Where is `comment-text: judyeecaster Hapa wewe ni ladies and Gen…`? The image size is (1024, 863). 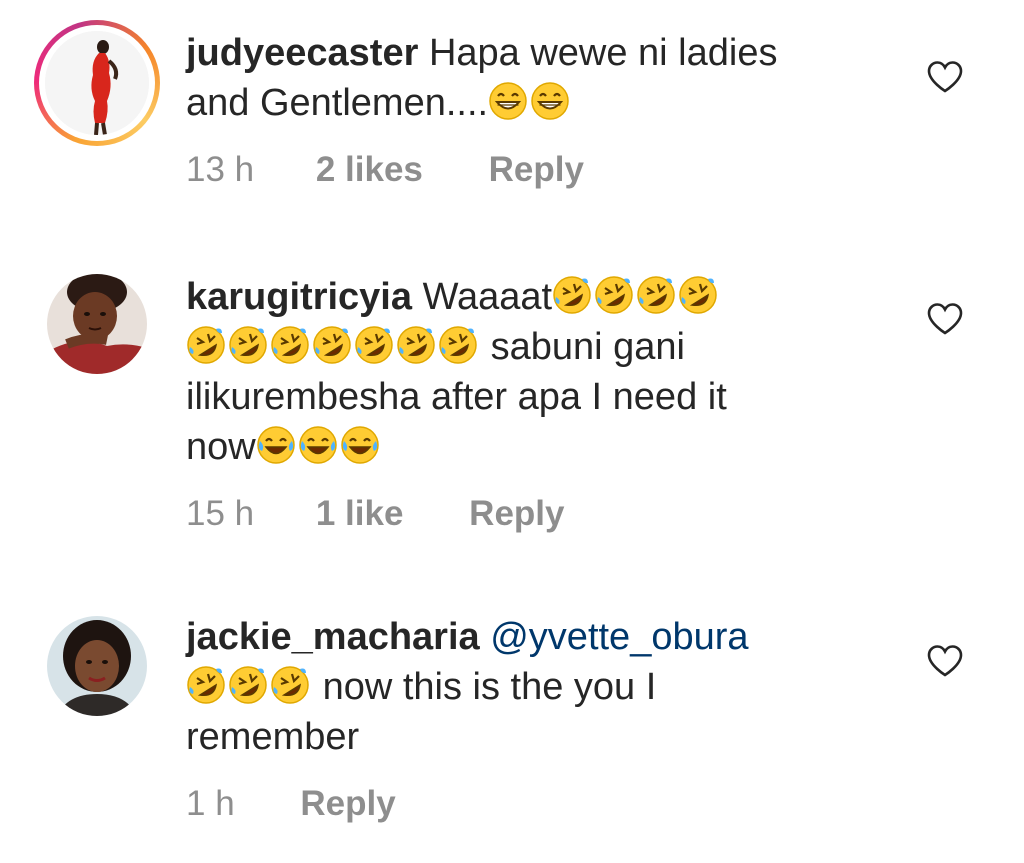 comment-text: judyeecaster Hapa wewe ni ladies and Gen… is located at coordinates (536, 78).